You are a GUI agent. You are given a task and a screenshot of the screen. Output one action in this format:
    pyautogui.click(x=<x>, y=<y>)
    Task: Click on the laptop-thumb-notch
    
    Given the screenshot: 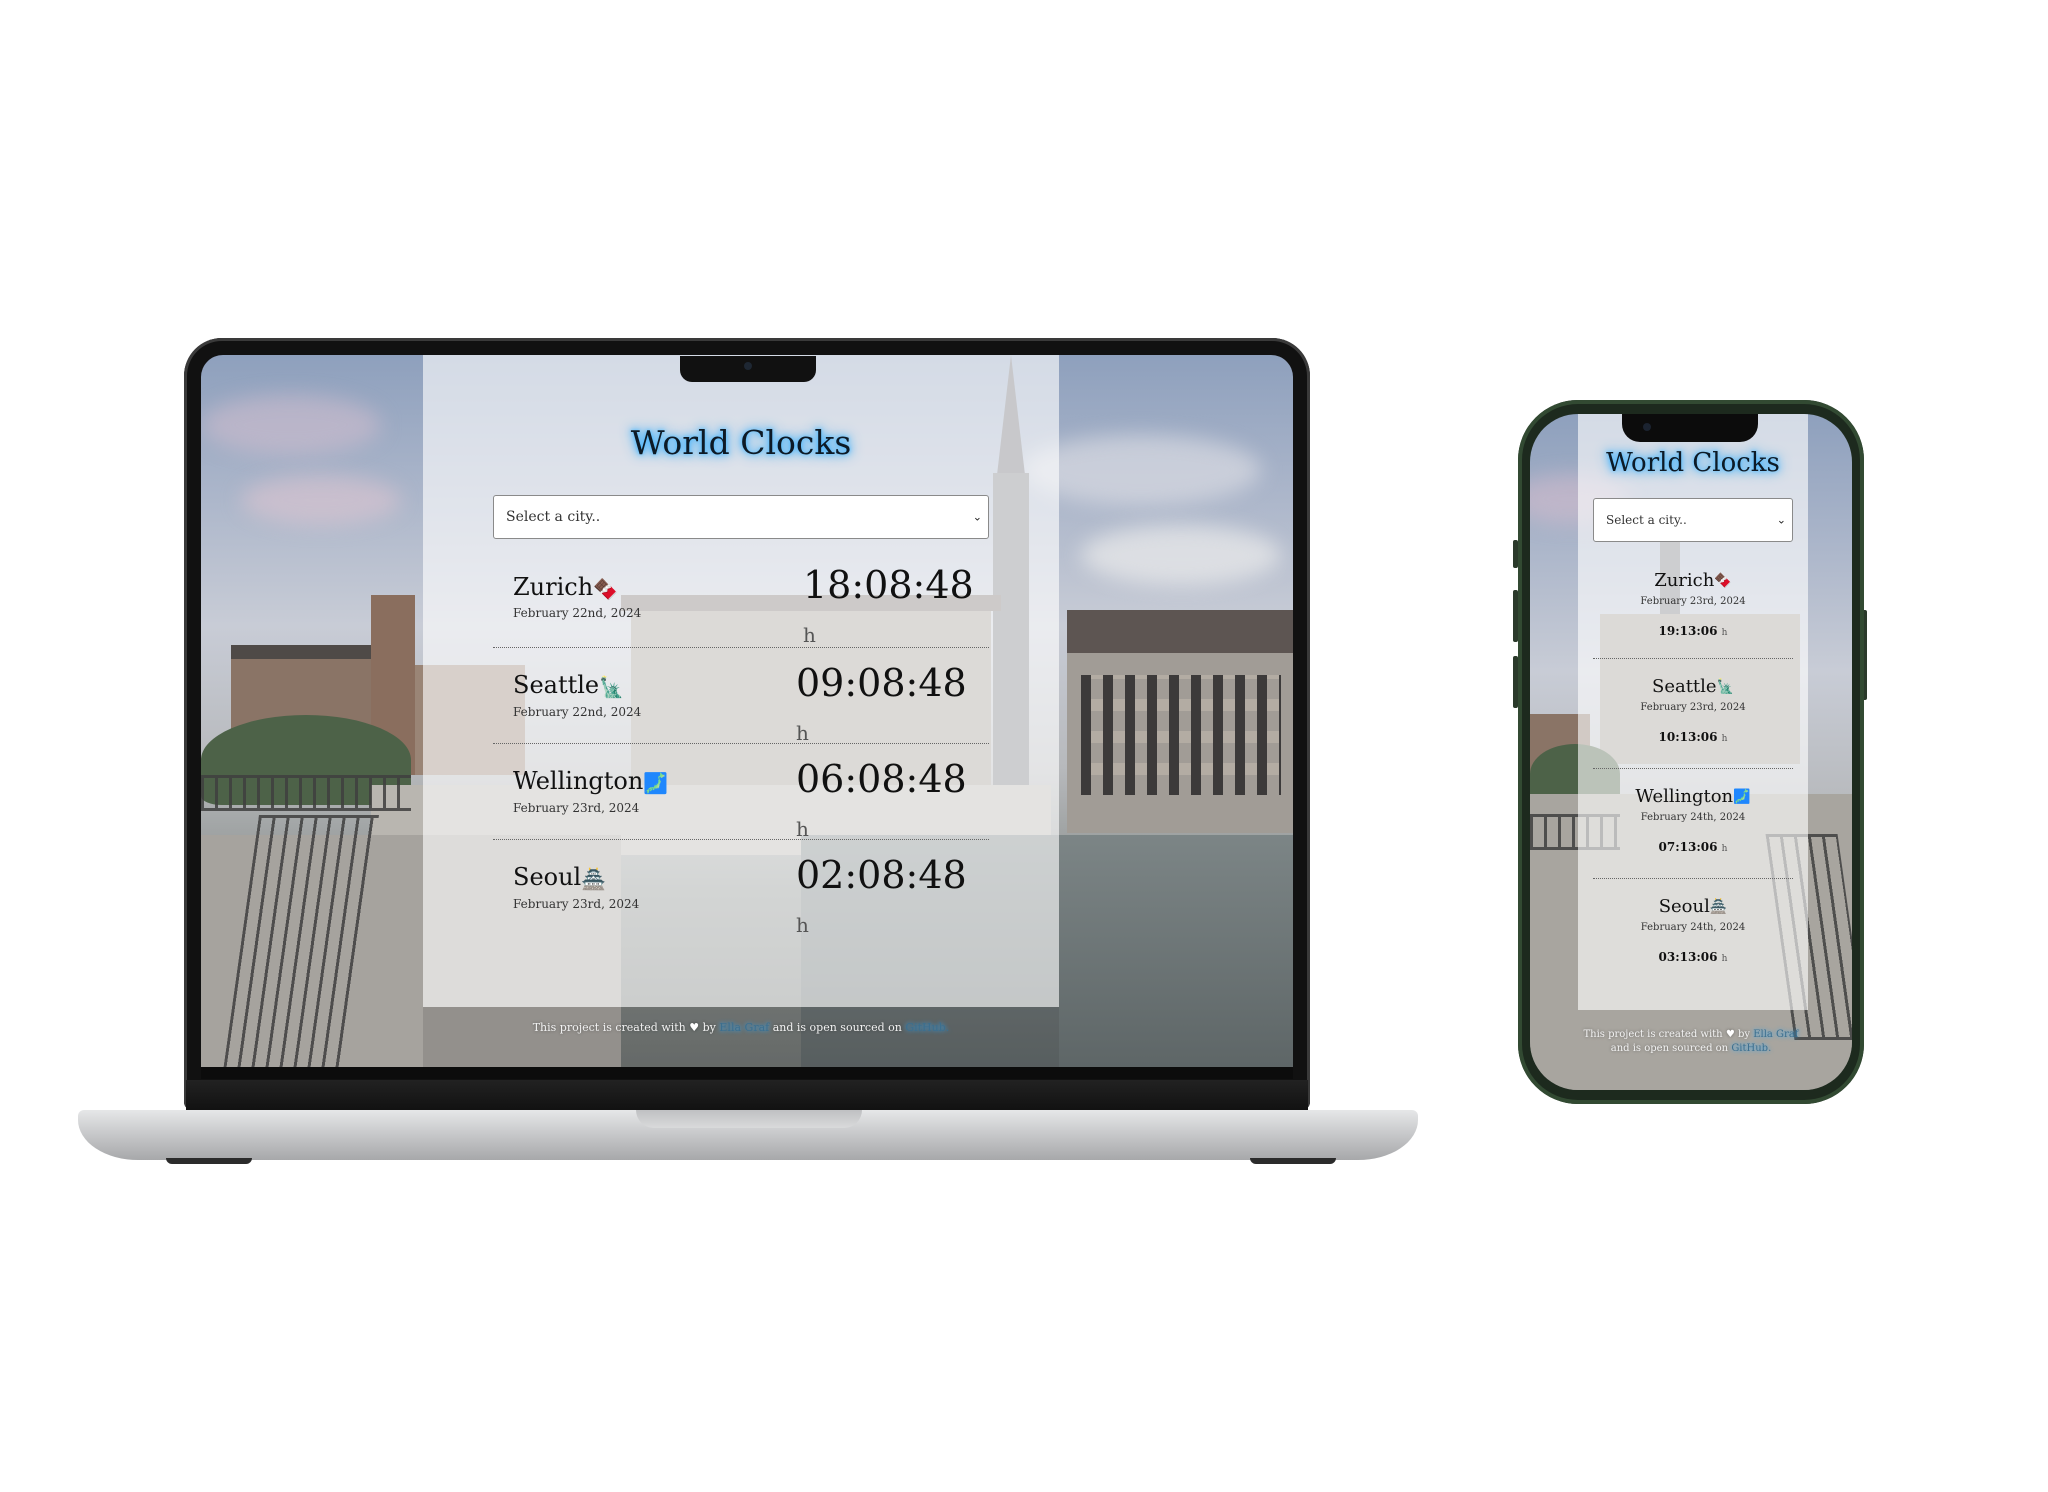 What is the action you would take?
    pyautogui.click(x=749, y=1119)
    